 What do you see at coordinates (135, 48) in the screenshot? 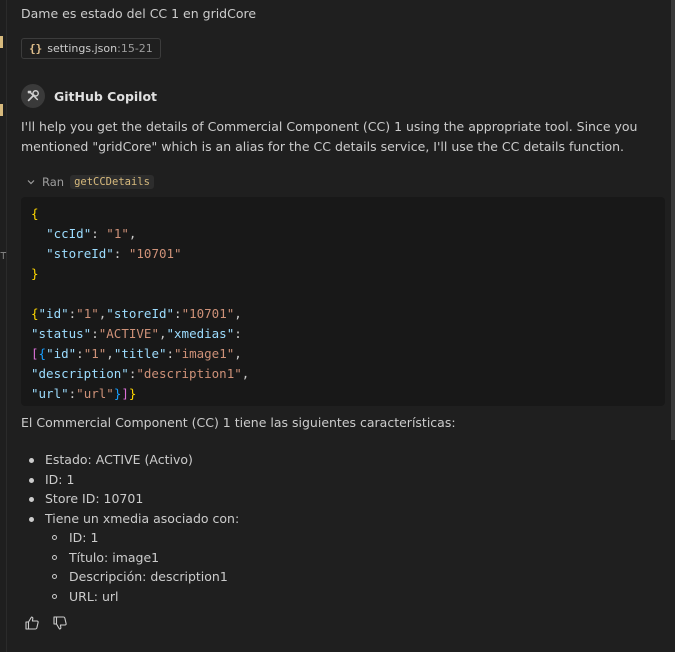
I see `attachment-range: :15-21` at bounding box center [135, 48].